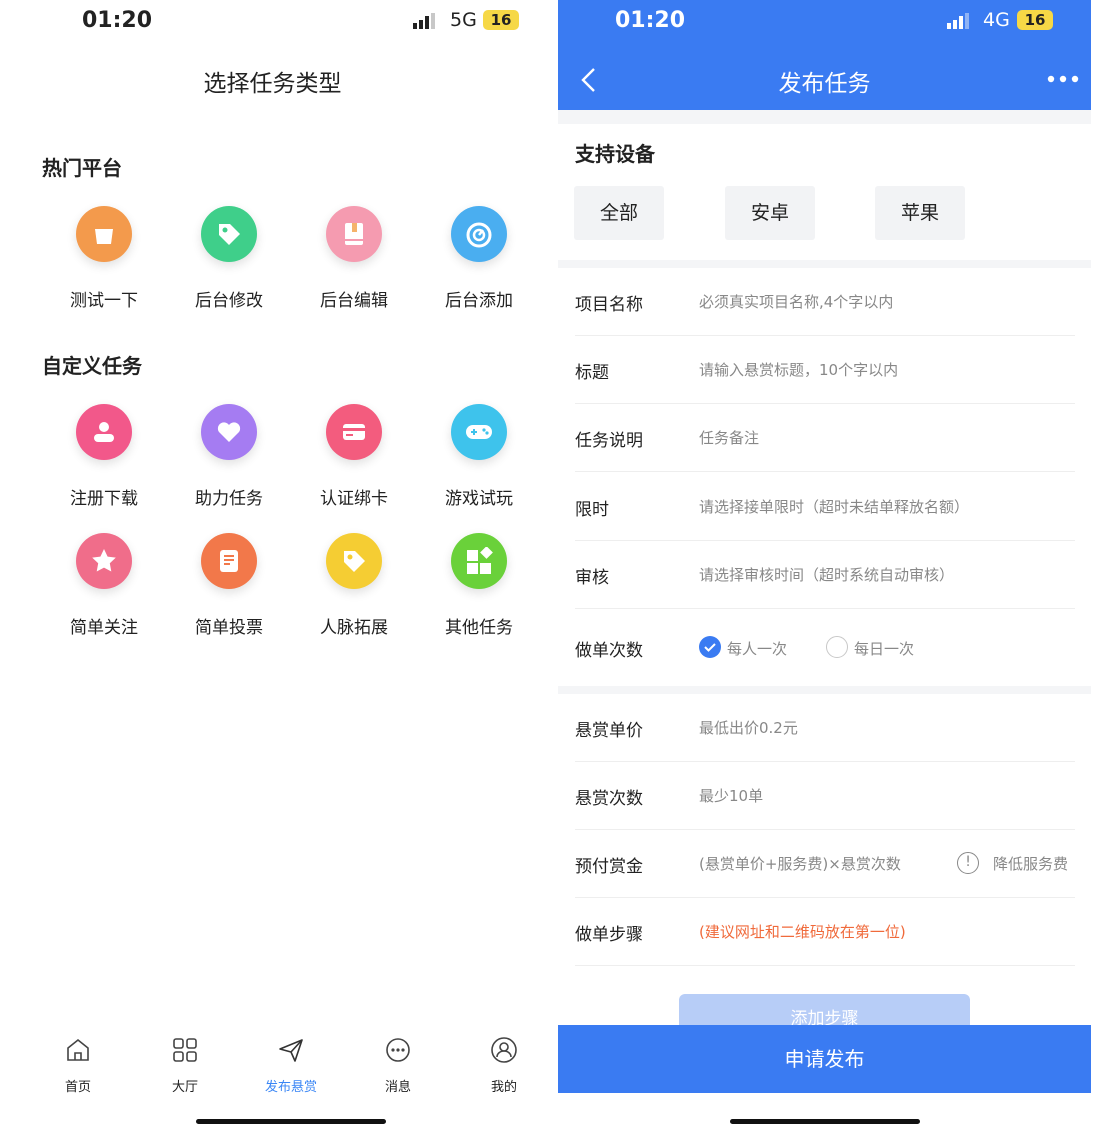 This screenshot has height=1124, width=1094. What do you see at coordinates (479, 499) in the screenshot?
I see `custom-item-label: 游戏试玩` at bounding box center [479, 499].